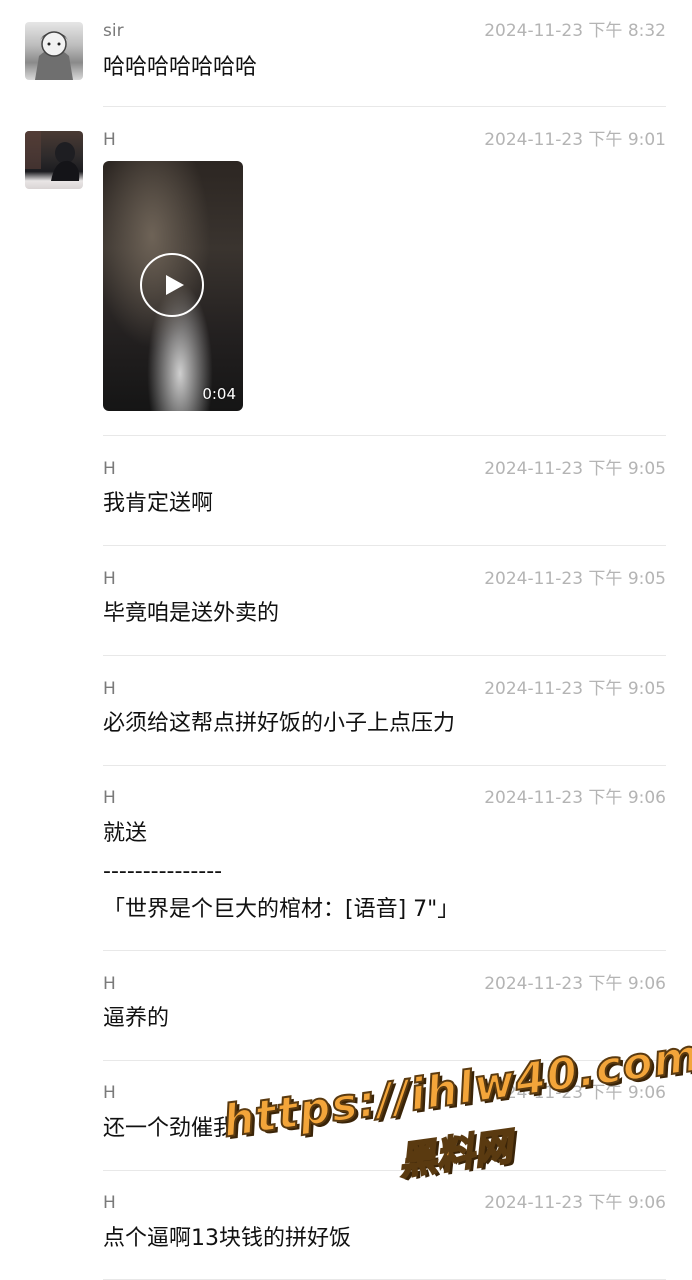 This screenshot has height=1280, width=692. Describe the element at coordinates (279, 723) in the screenshot. I see `message-text: 必须给这帮点拼好饭的小子上点压力` at that location.